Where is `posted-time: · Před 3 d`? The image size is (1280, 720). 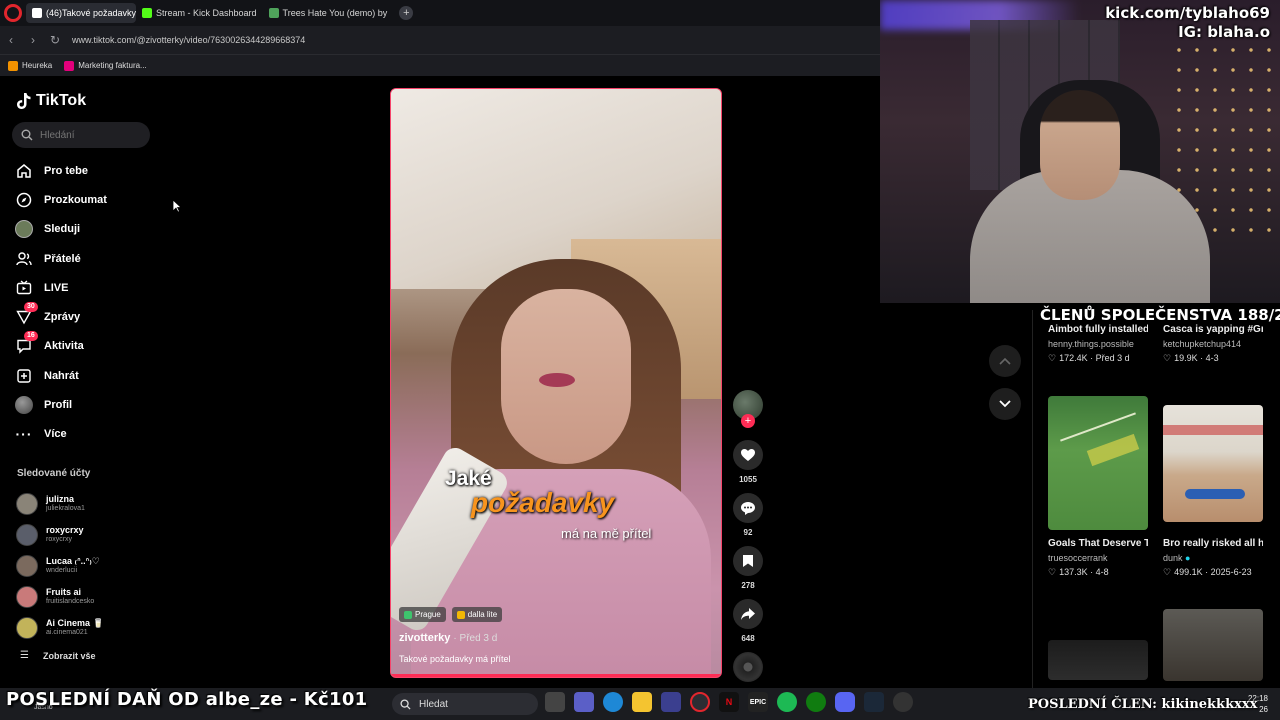
posted-time: · Před 3 d is located at coordinates (475, 638).